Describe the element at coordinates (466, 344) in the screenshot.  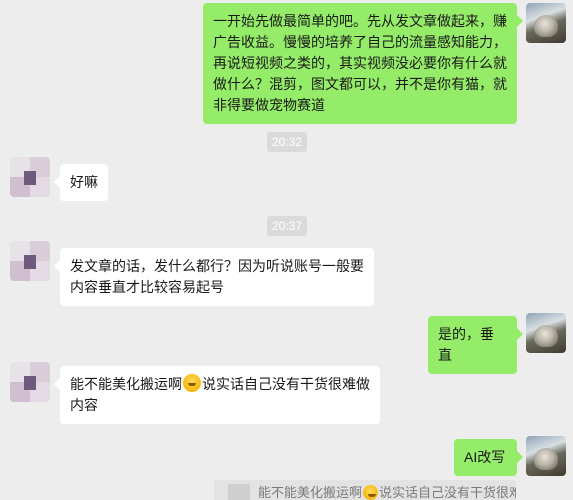
I see `message-text: 是的，垂直` at that location.